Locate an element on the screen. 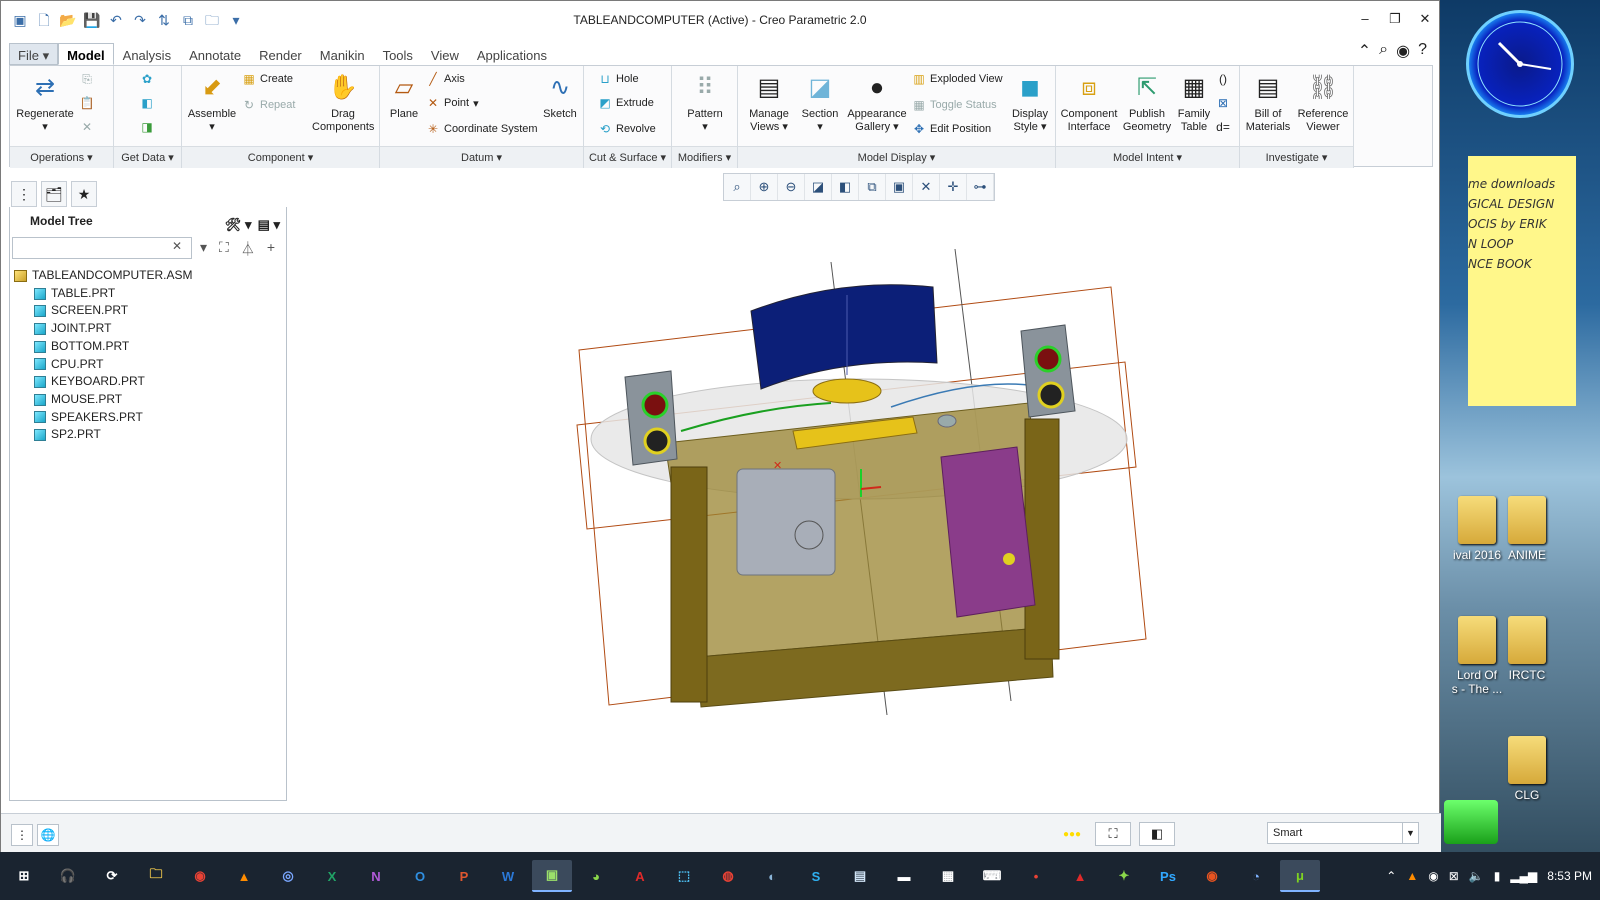 The image size is (1600, 900). tab-applications: Applications is located at coordinates (512, 54).